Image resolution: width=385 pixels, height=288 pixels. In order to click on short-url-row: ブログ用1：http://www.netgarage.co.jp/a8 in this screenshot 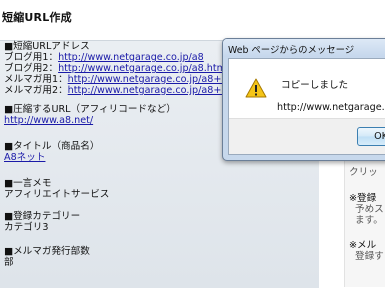, I will do `click(130, 57)`.